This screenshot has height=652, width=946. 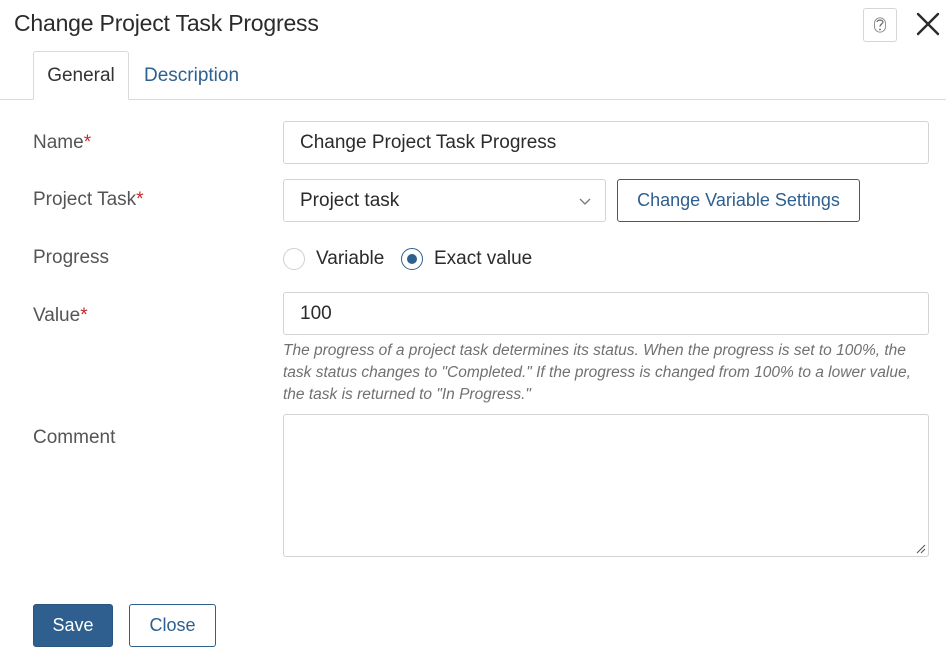 What do you see at coordinates (172, 625) in the screenshot?
I see `close-button: Close` at bounding box center [172, 625].